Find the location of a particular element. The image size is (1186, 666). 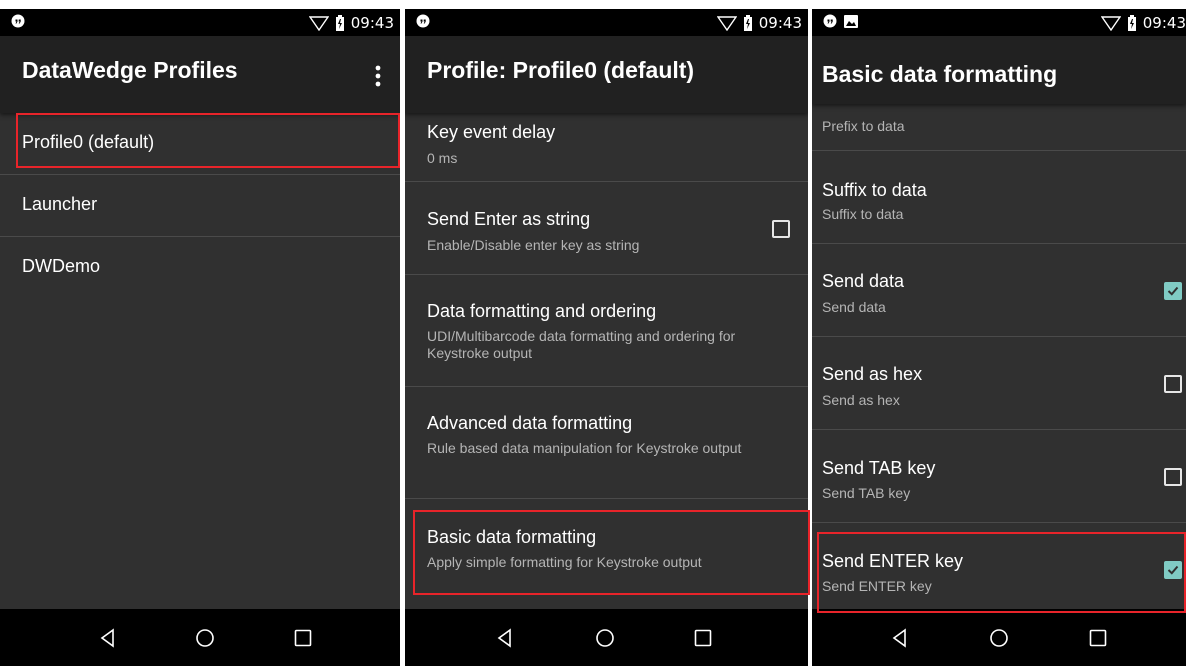

pref-title: Send data is located at coordinates (863, 281).